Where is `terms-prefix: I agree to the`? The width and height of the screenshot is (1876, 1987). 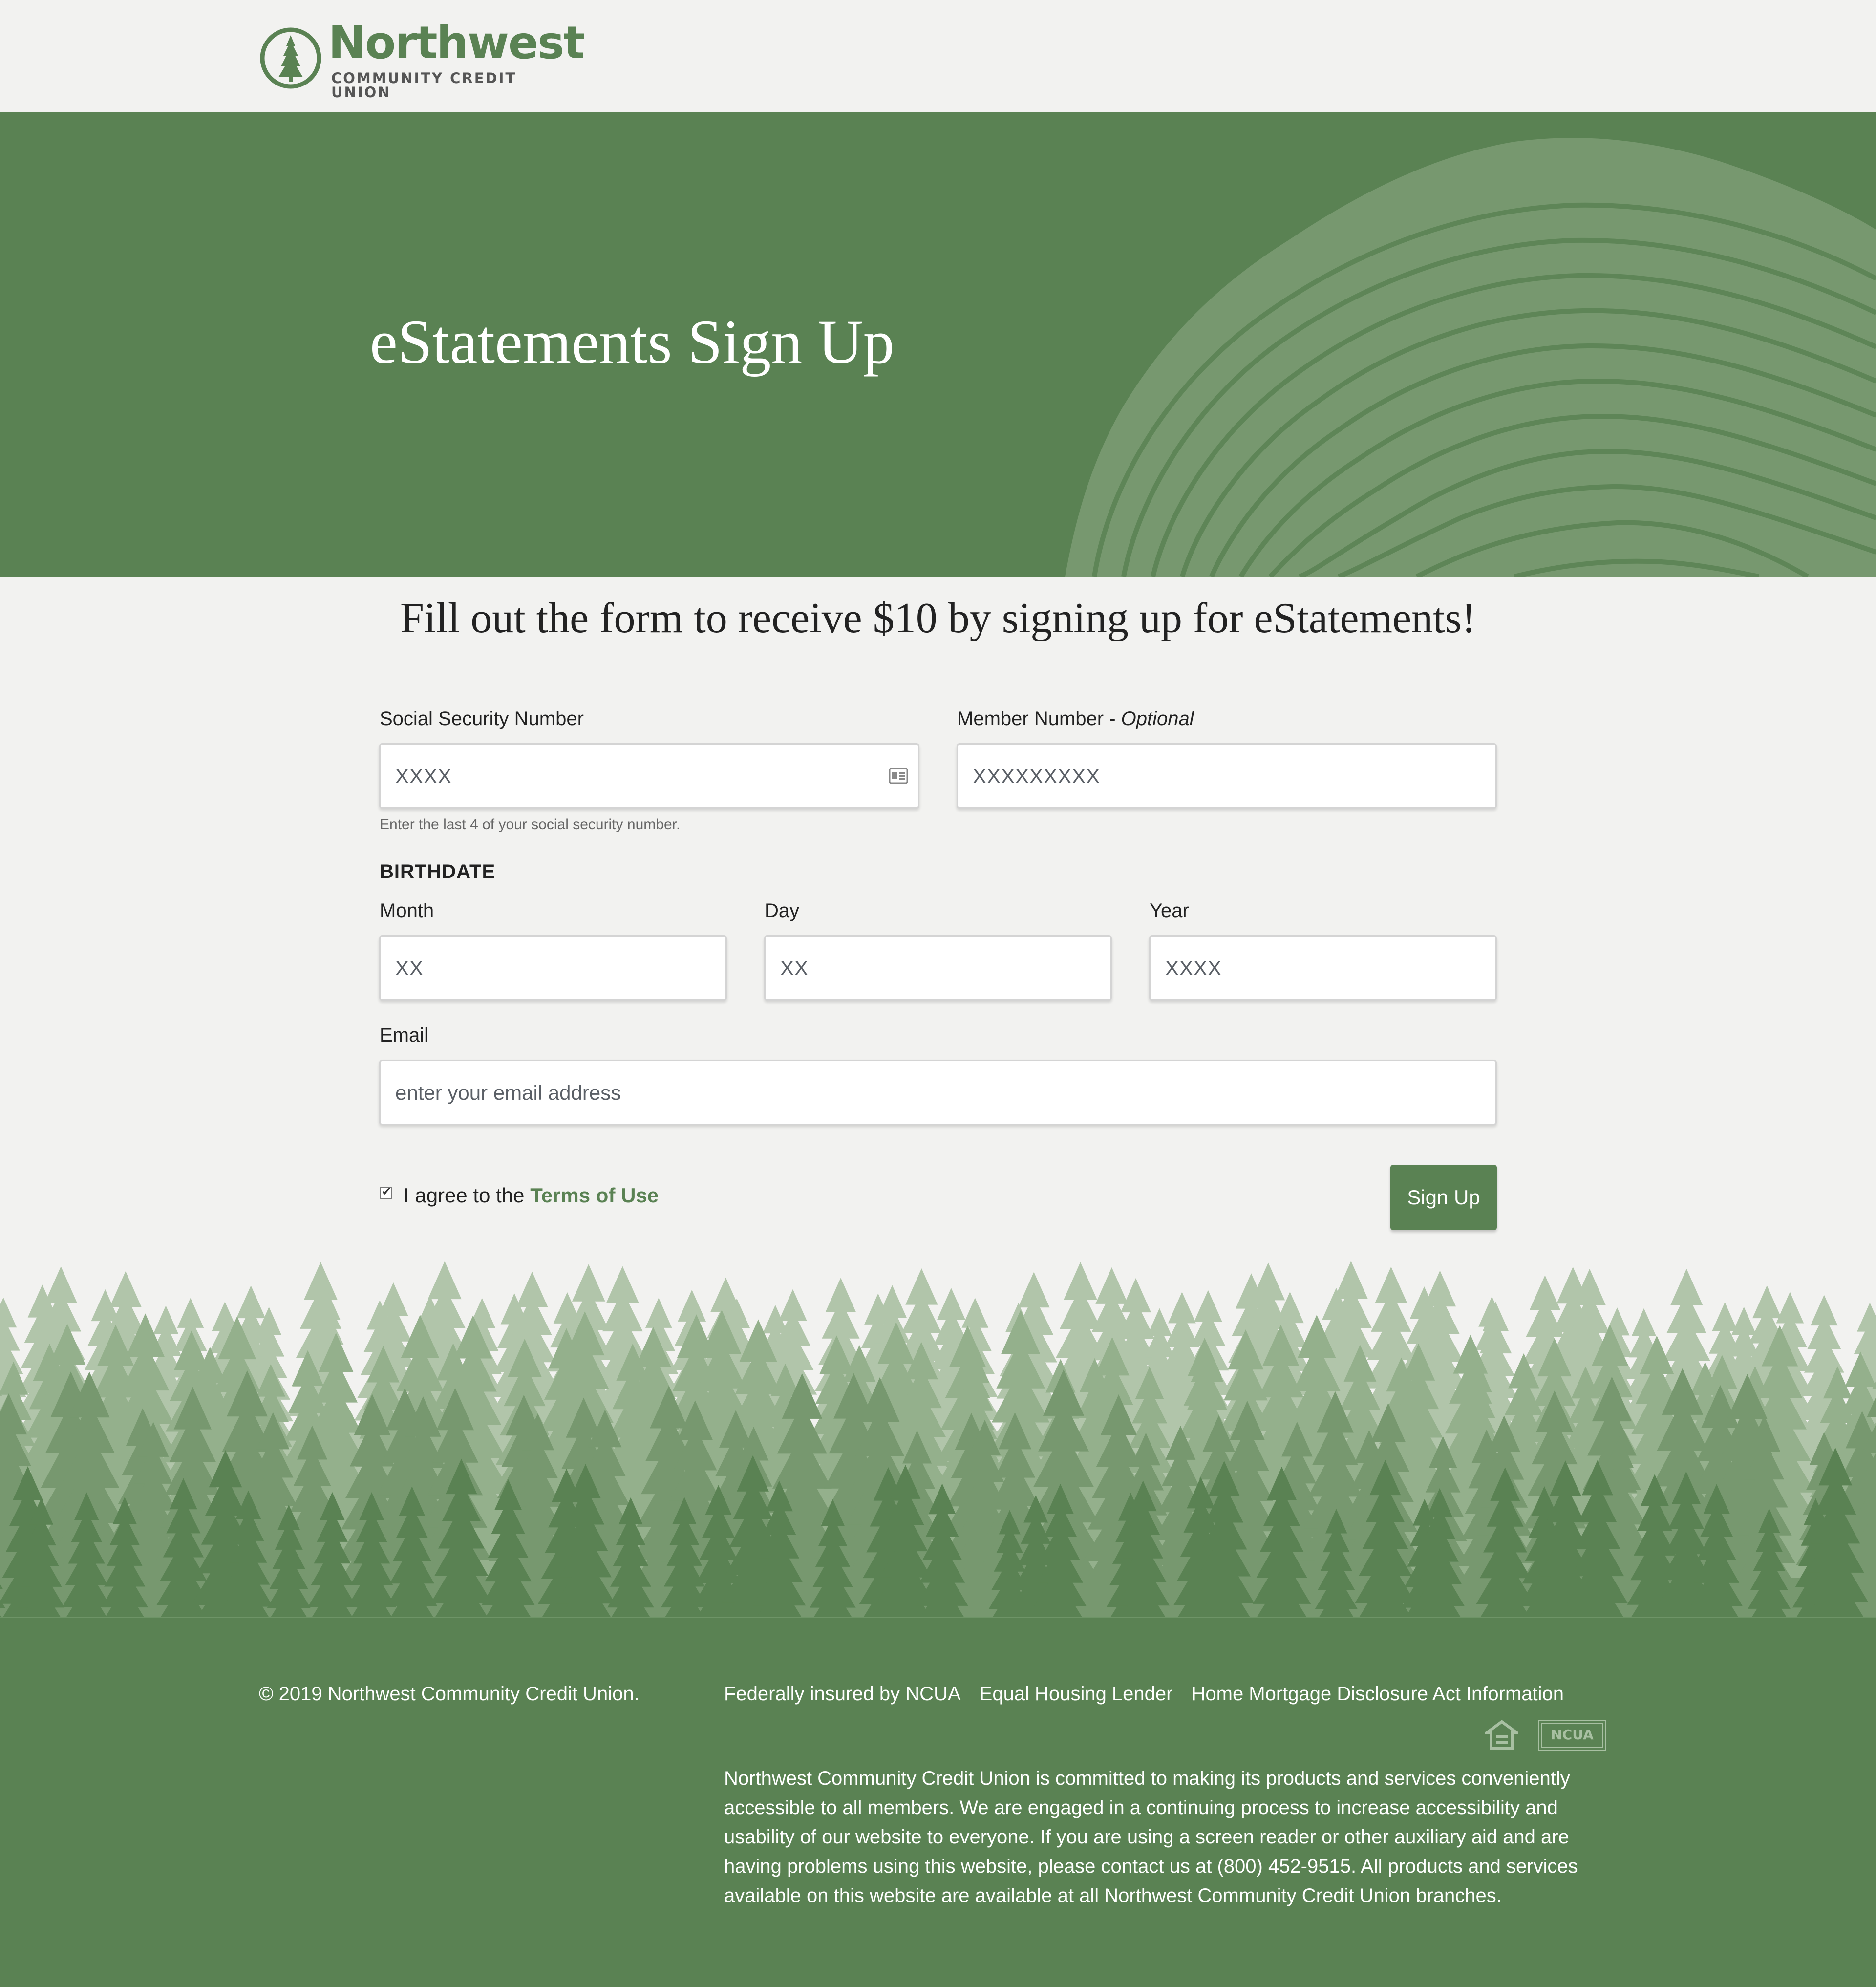 terms-prefix: I agree to the is located at coordinates (467, 1195).